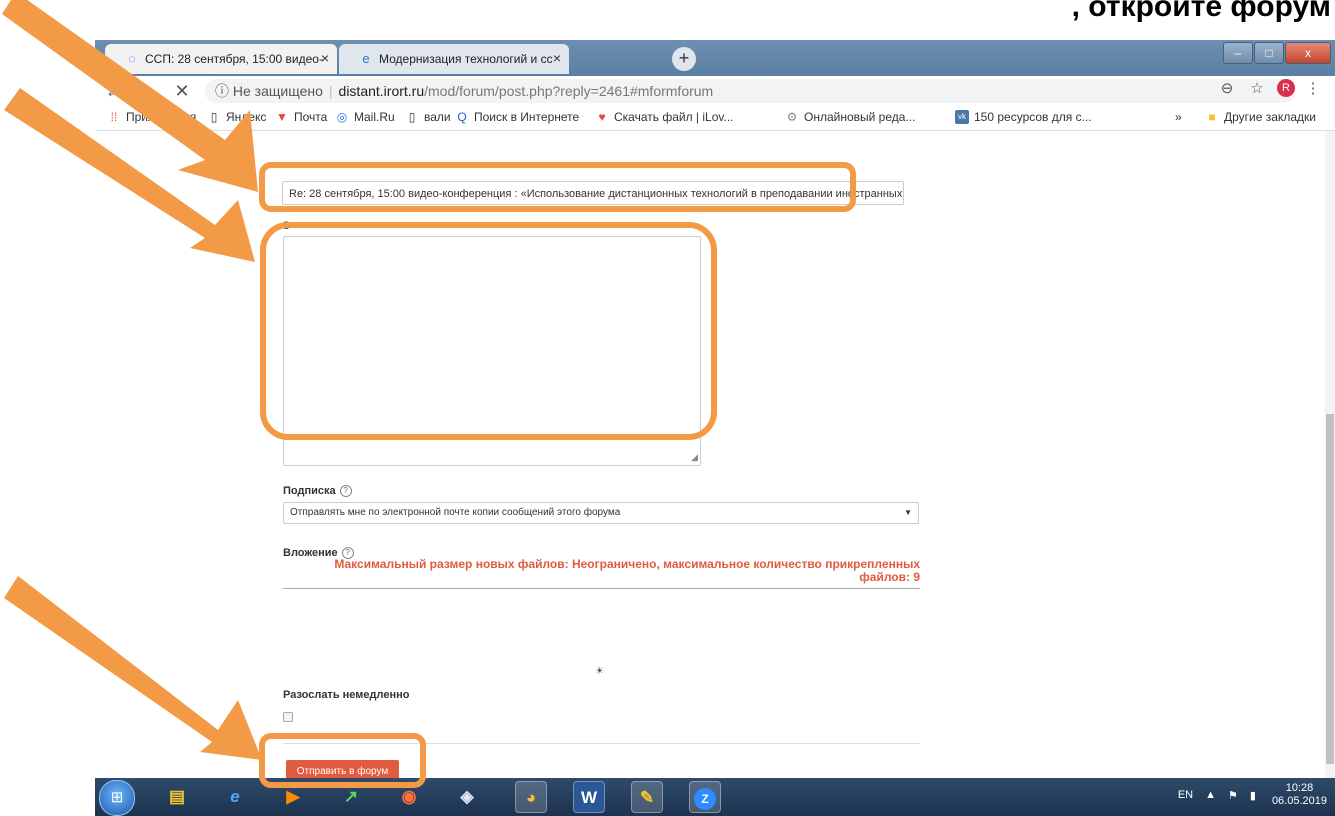 This screenshot has height=816, width=1335. What do you see at coordinates (130, 96) in the screenshot?
I see `arrow-subject` at bounding box center [130, 96].